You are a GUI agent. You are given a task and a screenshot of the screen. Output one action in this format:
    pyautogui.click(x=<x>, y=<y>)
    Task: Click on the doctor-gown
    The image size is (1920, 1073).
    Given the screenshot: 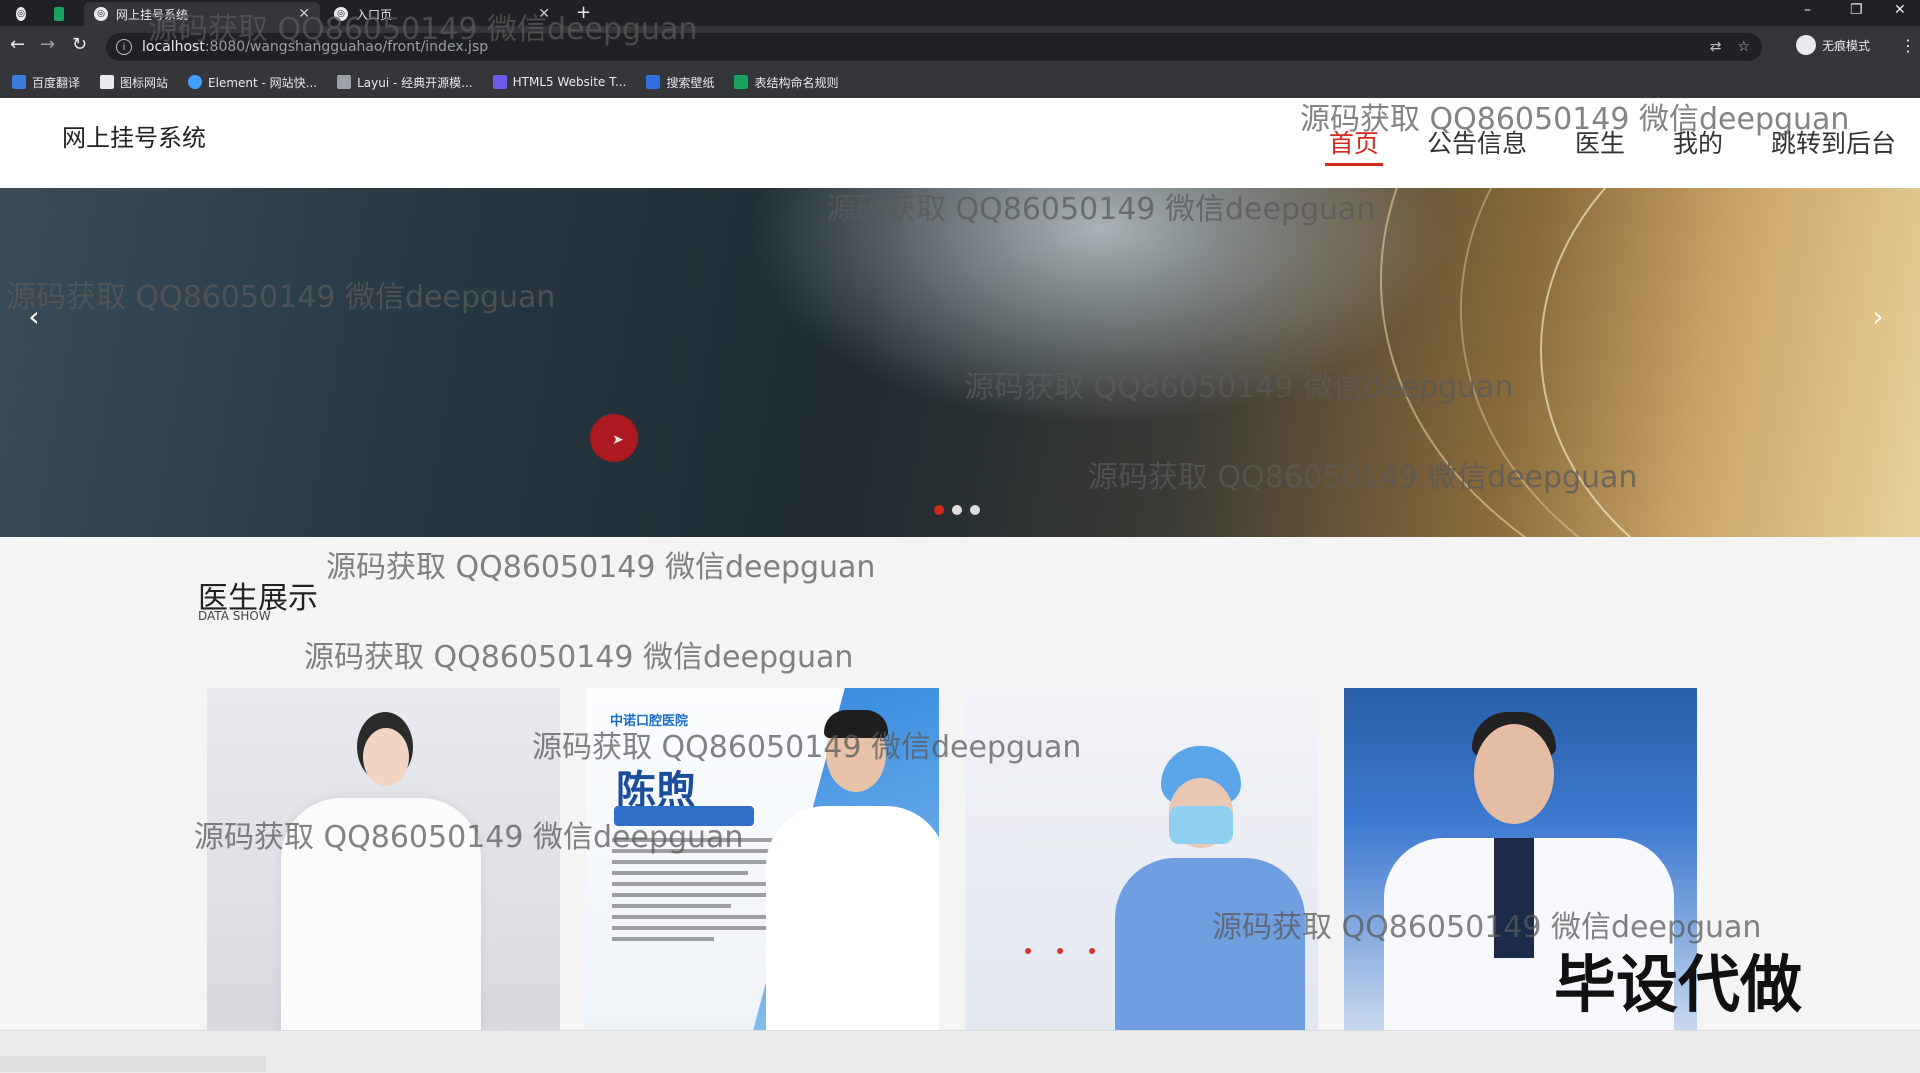 What is the action you would take?
    pyautogui.click(x=1210, y=944)
    